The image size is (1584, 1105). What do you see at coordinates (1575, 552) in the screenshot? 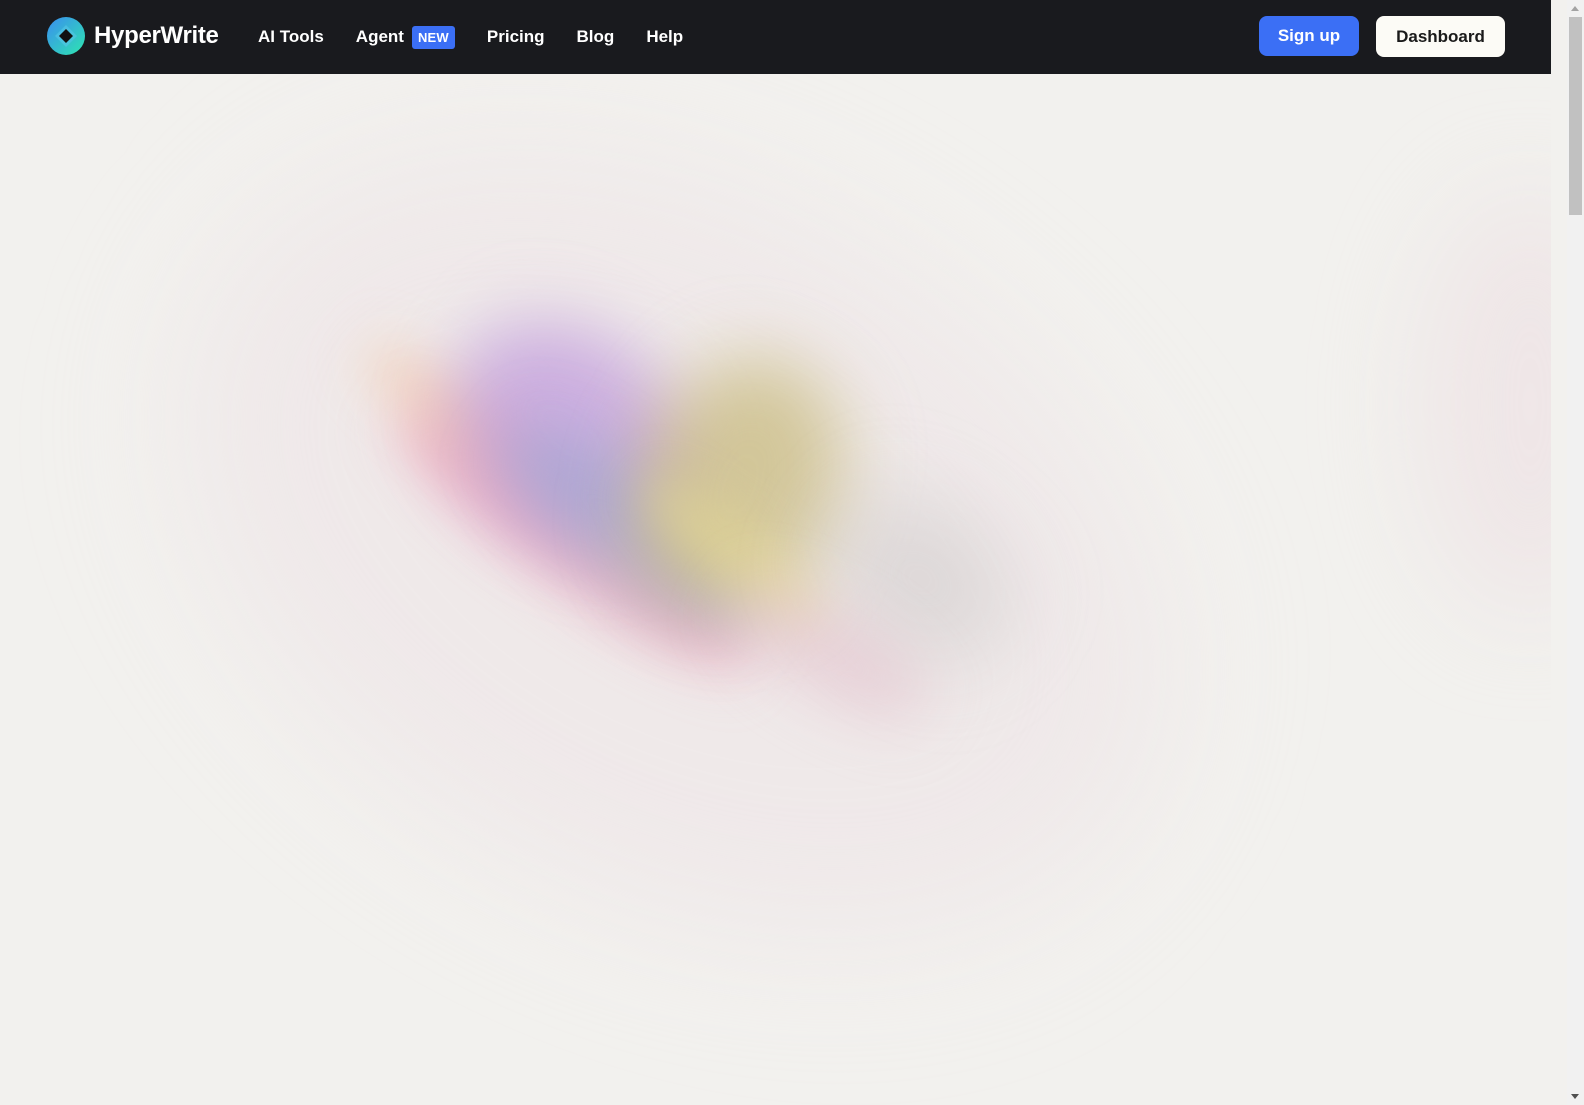
I see `page-scrollbar` at bounding box center [1575, 552].